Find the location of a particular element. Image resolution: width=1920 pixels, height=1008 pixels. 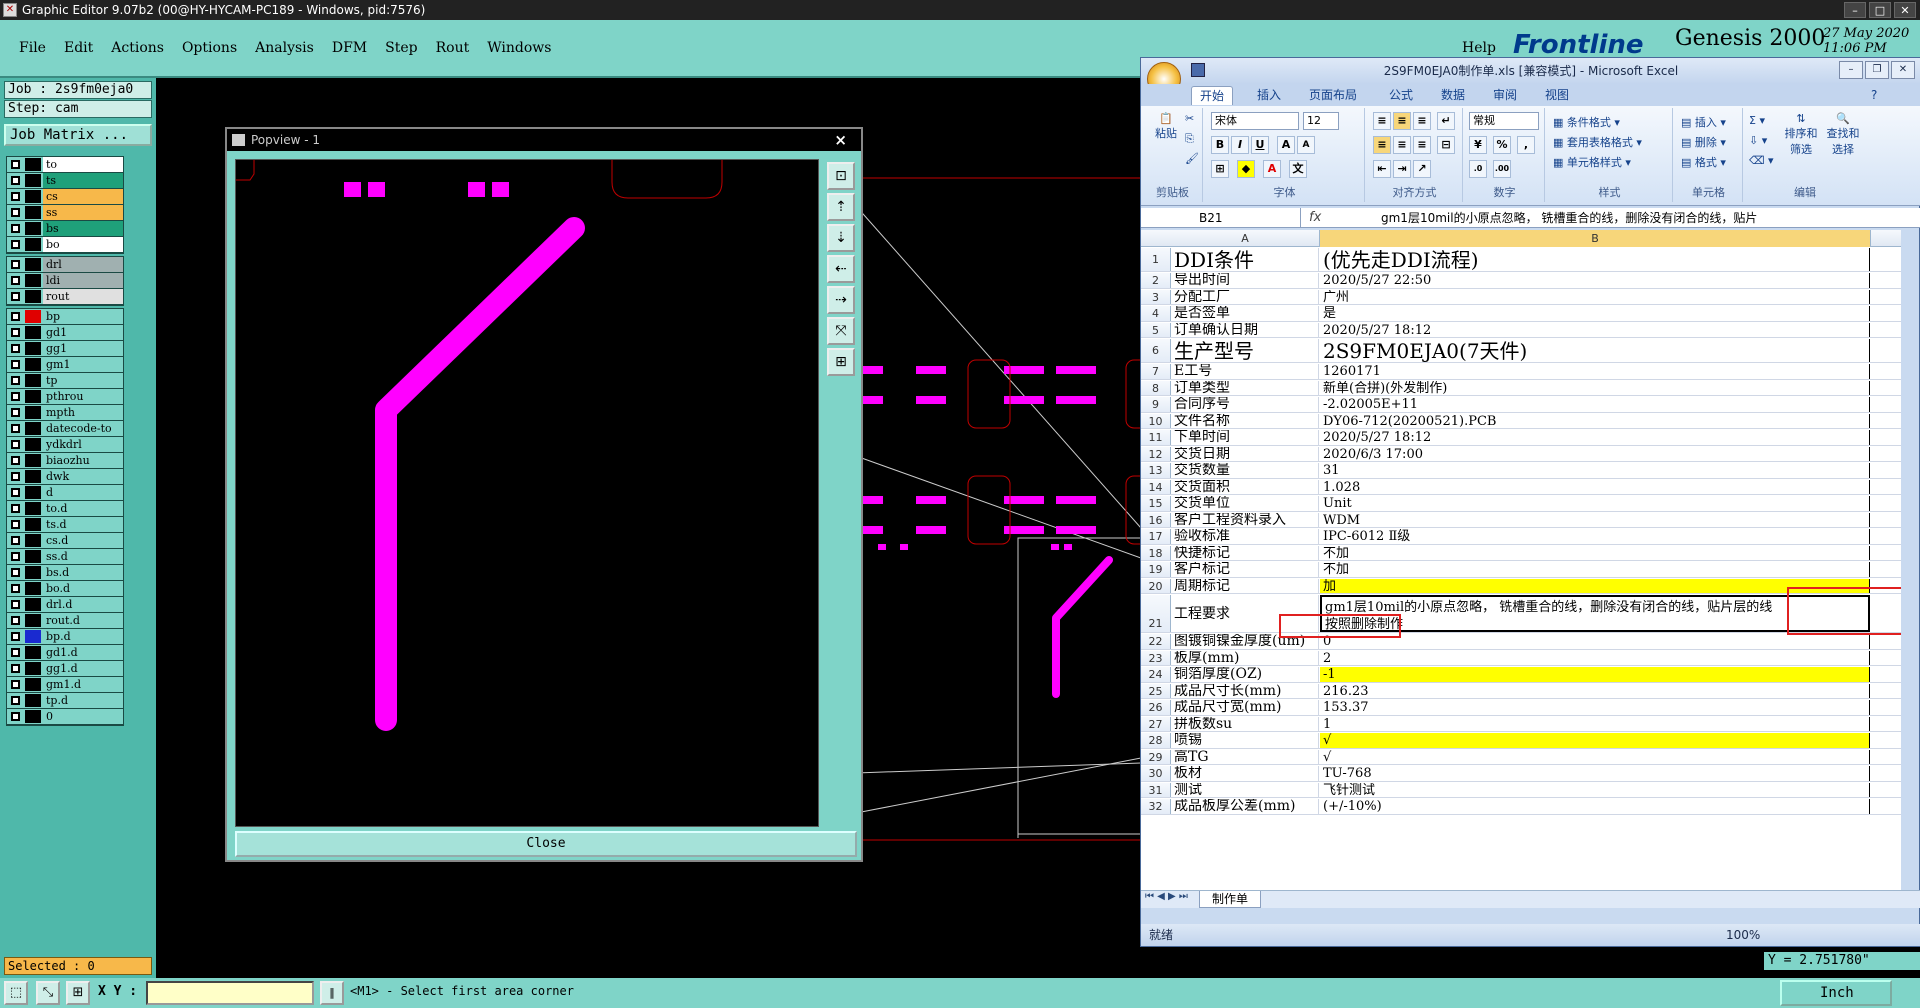

cell-a: 是否签单 is located at coordinates (1245, 313).